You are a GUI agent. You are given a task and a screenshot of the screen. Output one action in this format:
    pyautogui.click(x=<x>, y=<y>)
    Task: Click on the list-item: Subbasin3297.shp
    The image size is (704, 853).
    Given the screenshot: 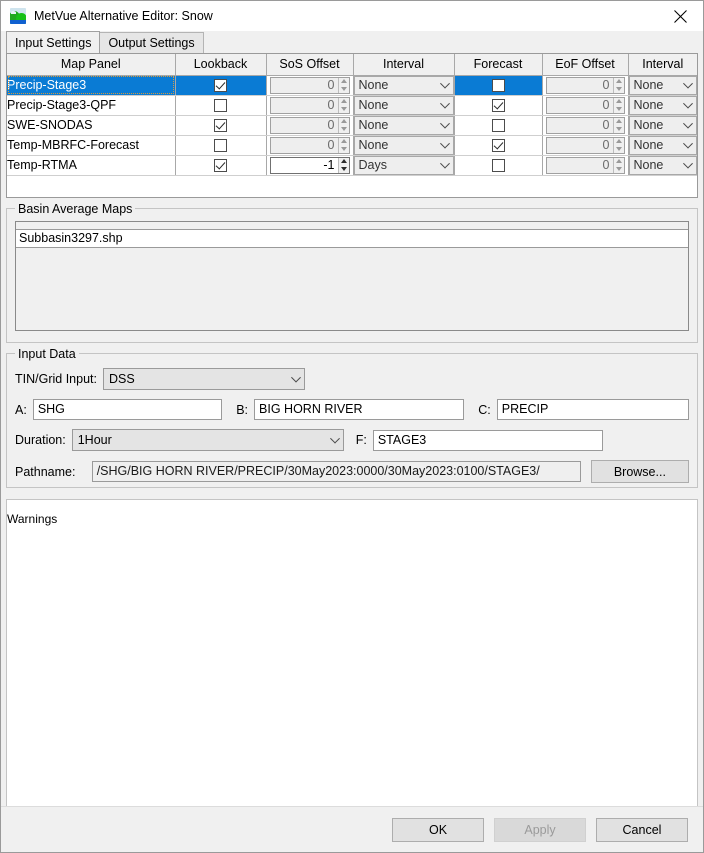 What is the action you would take?
    pyautogui.click(x=352, y=239)
    